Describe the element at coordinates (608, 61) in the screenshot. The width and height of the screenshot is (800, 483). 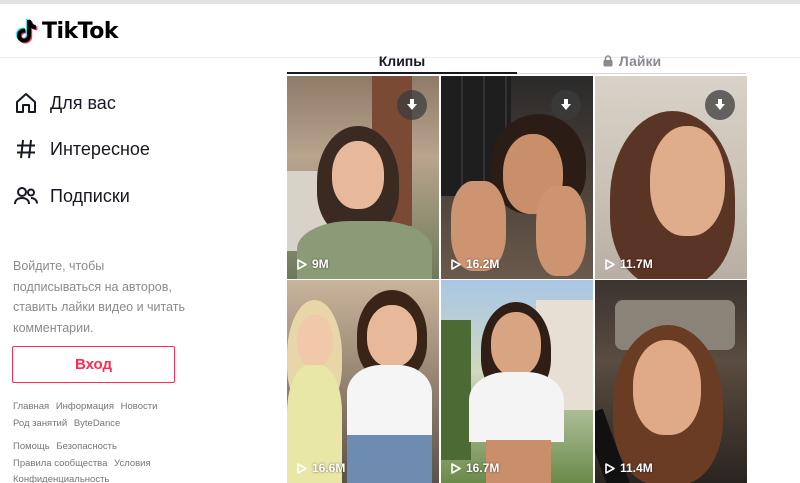
I see `lock-icon` at that location.